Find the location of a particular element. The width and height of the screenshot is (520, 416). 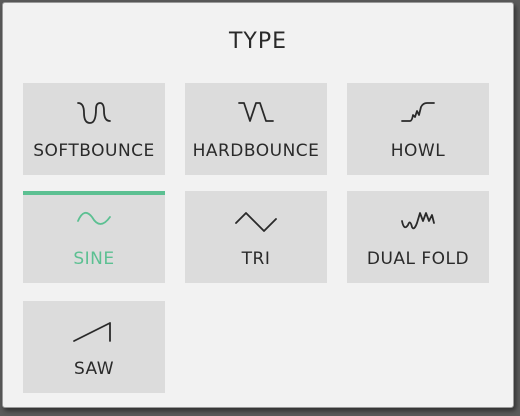

type-option-softbounce: SOFTBOUNCE is located at coordinates (94, 129).